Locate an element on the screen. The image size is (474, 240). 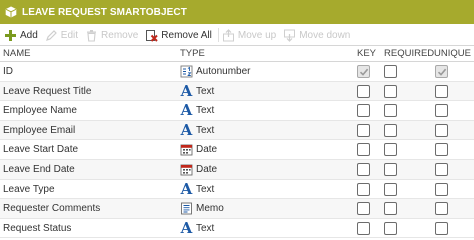
property-type: Memo is located at coordinates (202, 208).